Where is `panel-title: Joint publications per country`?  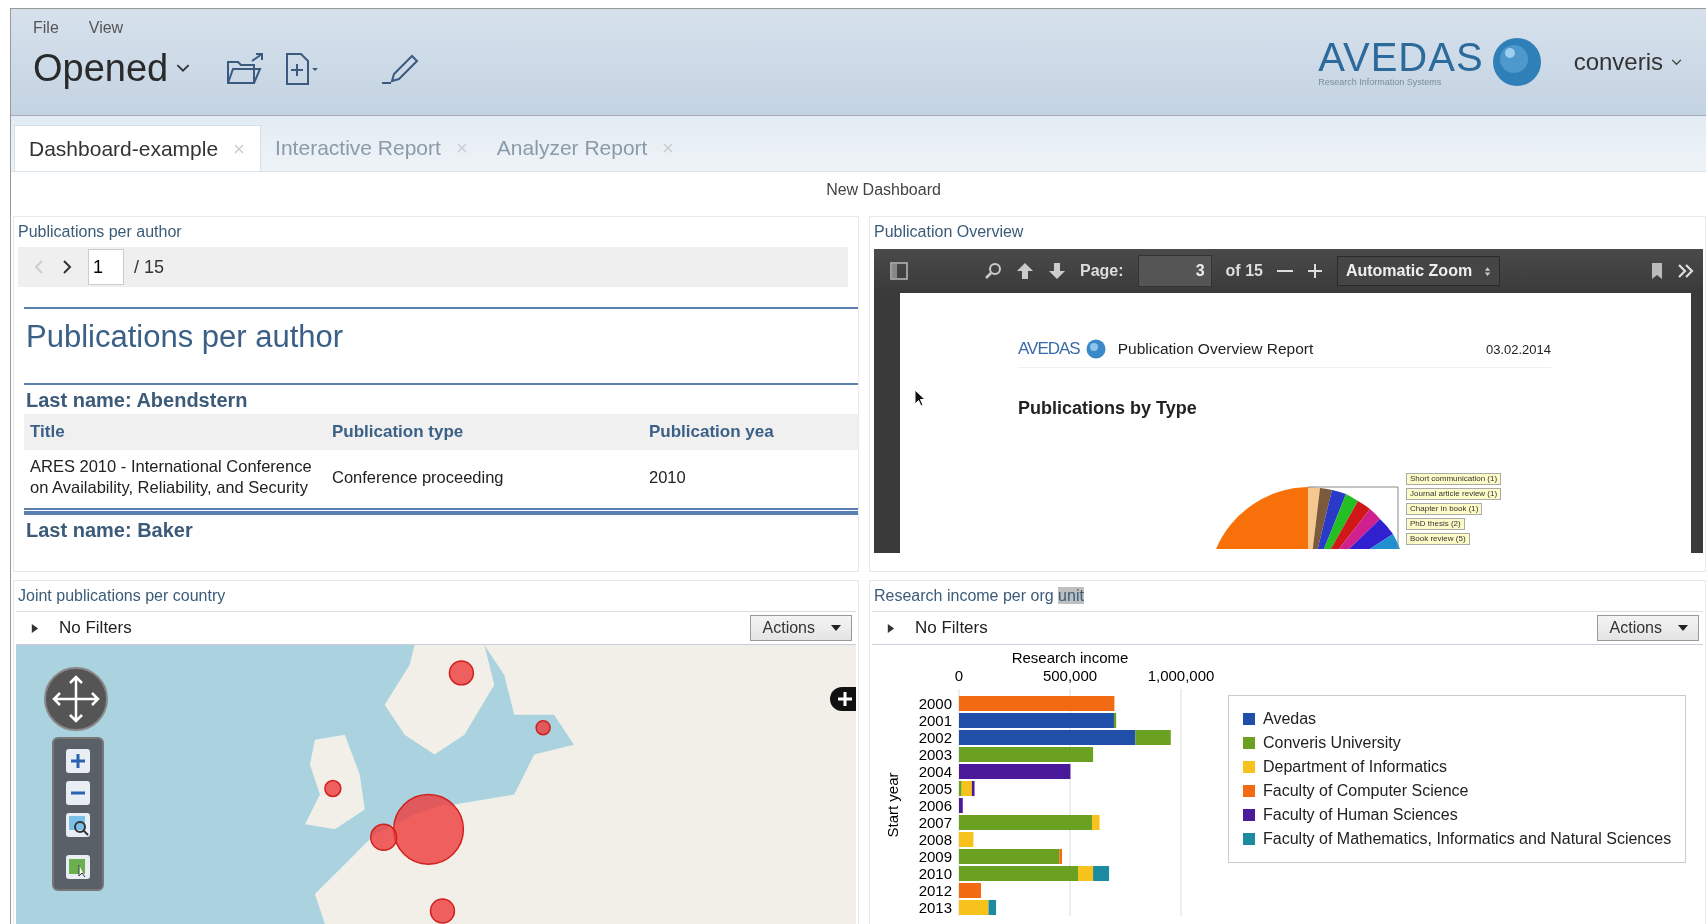 panel-title: Joint publications per country is located at coordinates (122, 596).